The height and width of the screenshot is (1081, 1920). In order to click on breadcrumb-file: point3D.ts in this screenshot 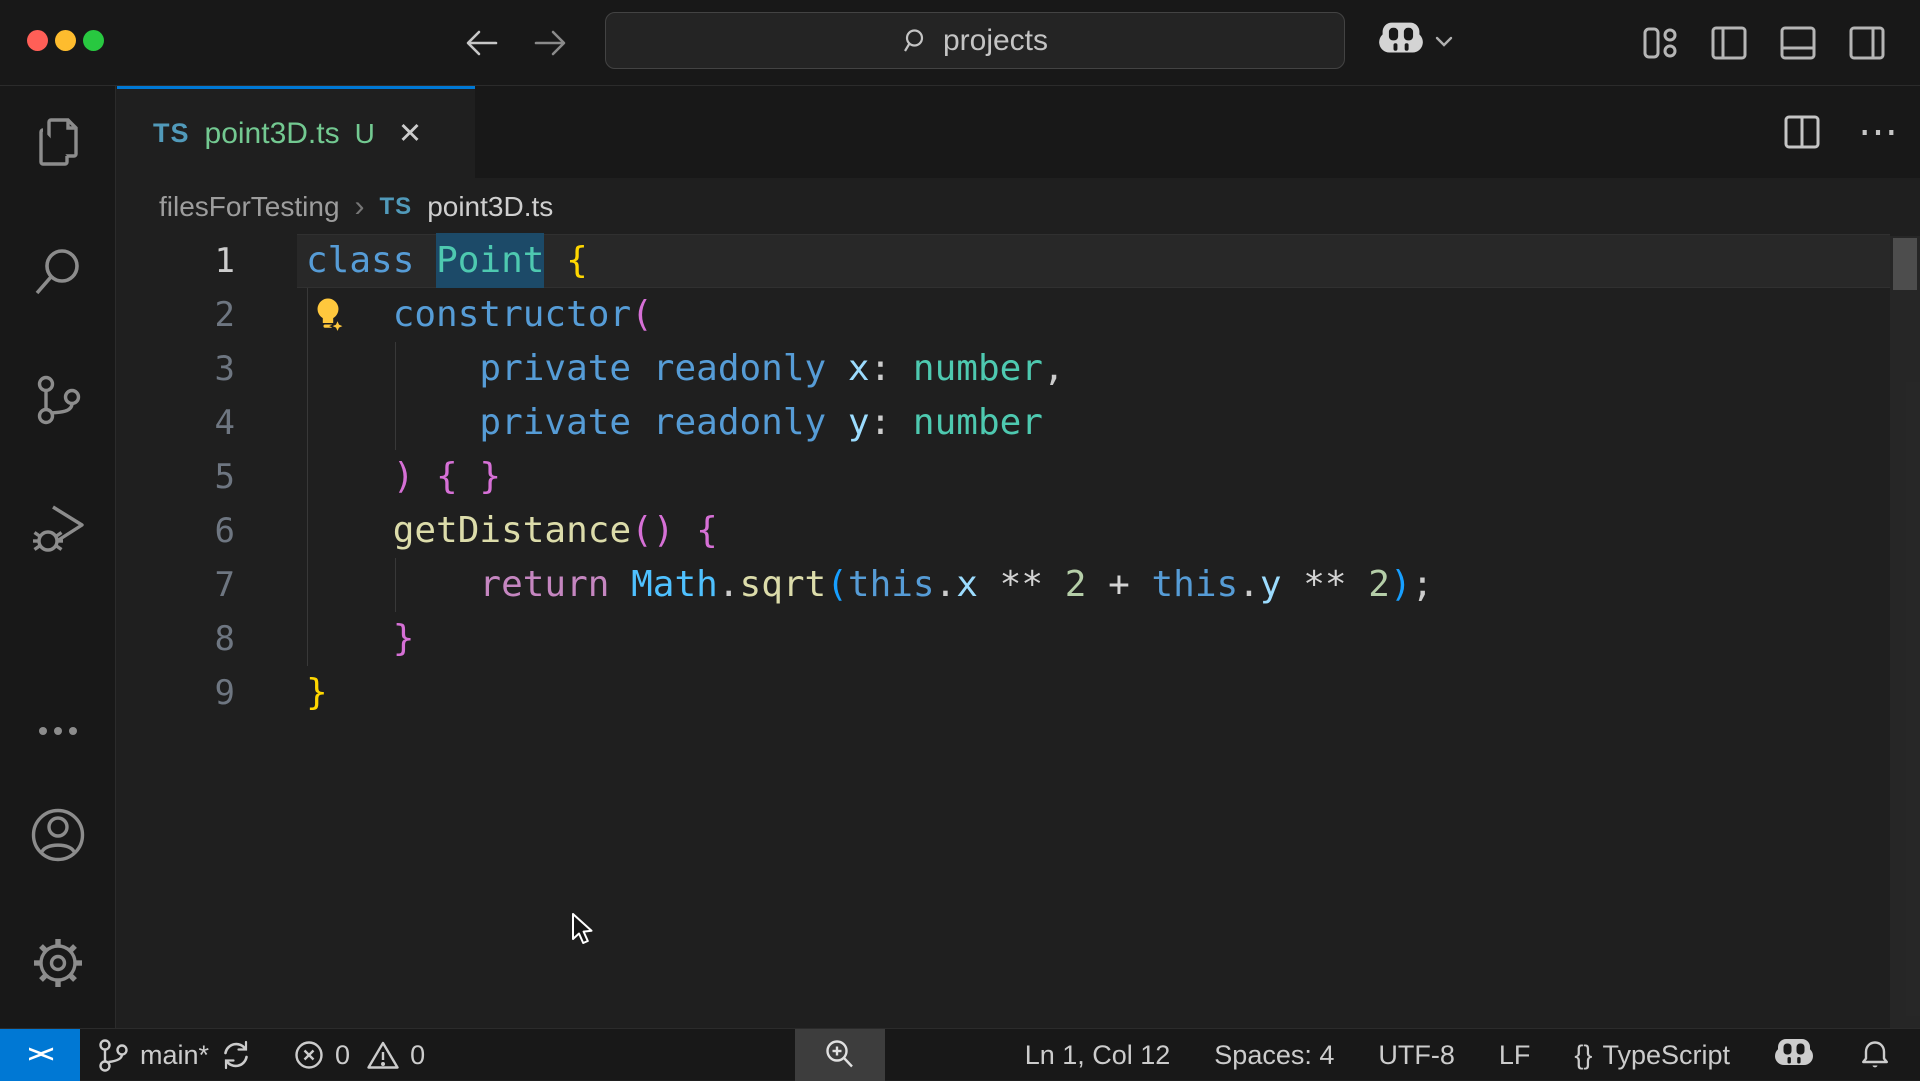, I will do `click(490, 207)`.